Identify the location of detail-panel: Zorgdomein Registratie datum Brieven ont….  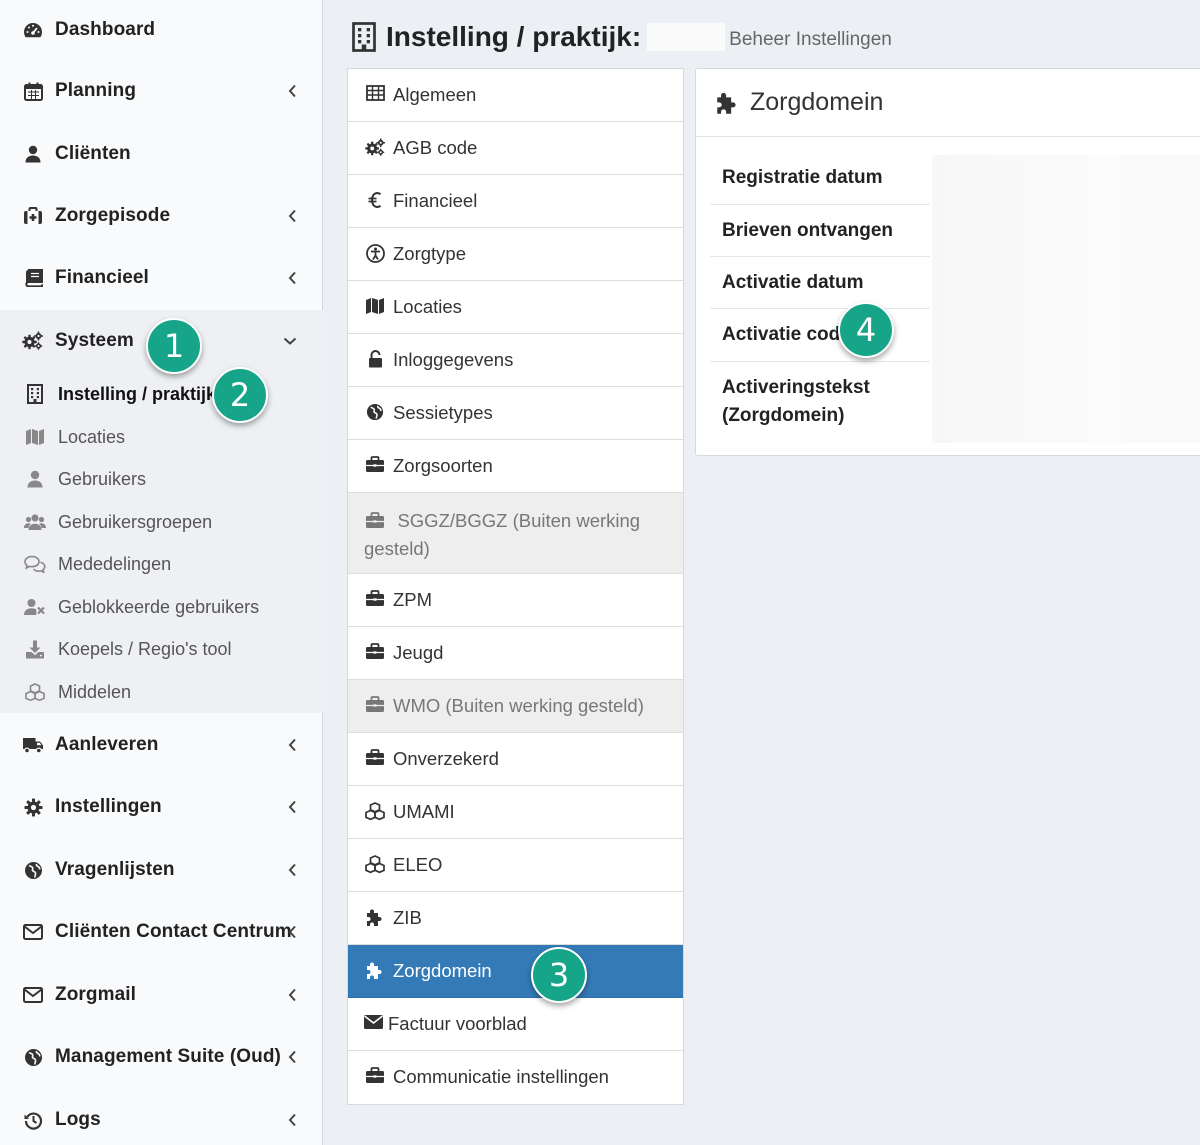
(947, 262).